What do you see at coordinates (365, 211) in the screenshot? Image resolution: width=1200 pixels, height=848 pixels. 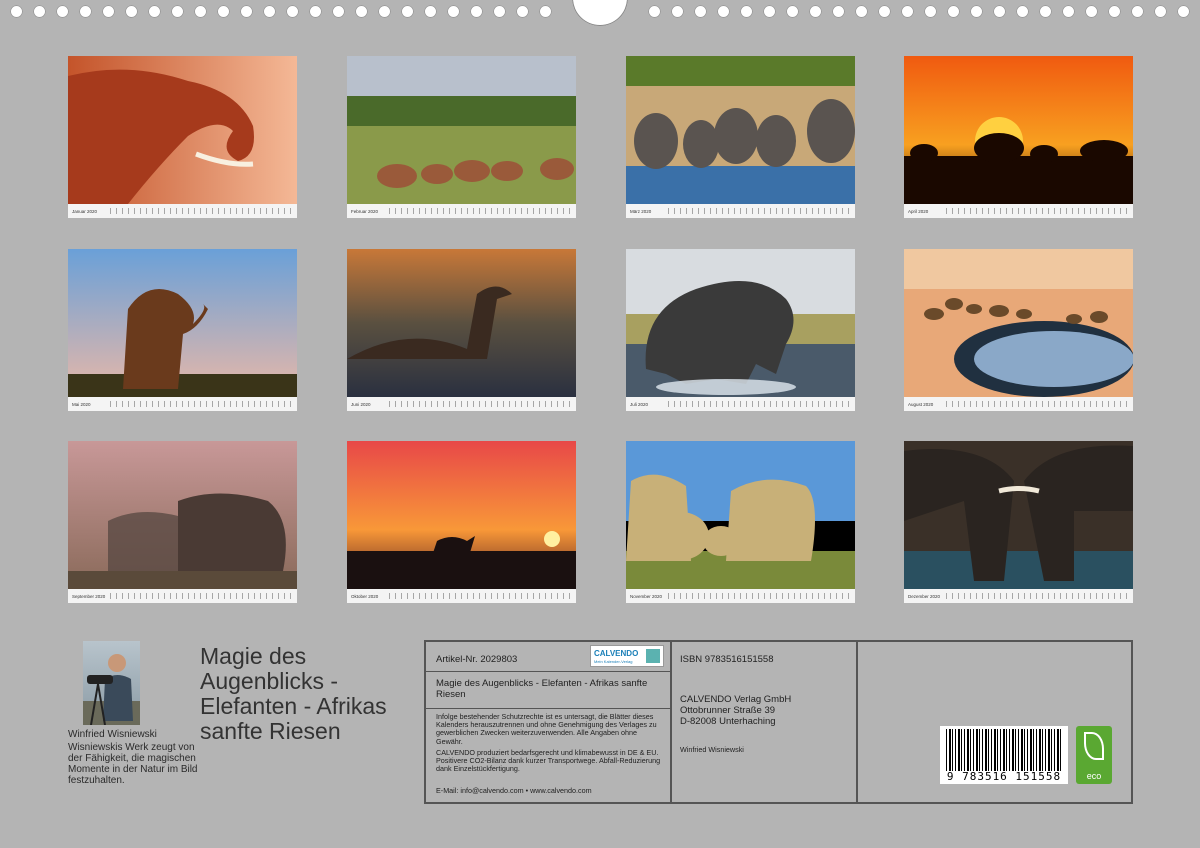 I see `month-label: Februar 2020` at bounding box center [365, 211].